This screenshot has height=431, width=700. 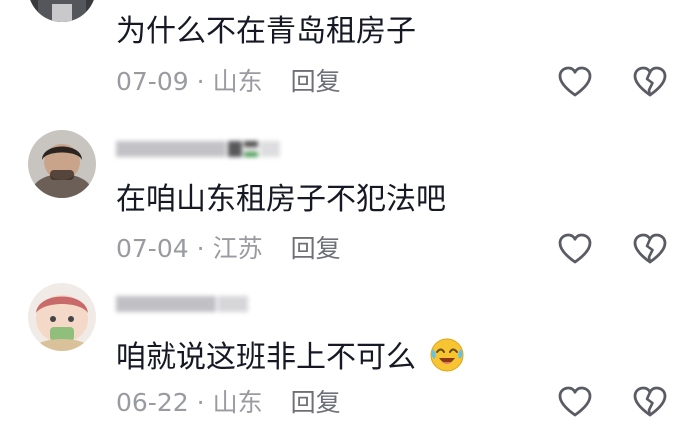 What do you see at coordinates (237, 248) in the screenshot?
I see `comment-location: 江苏` at bounding box center [237, 248].